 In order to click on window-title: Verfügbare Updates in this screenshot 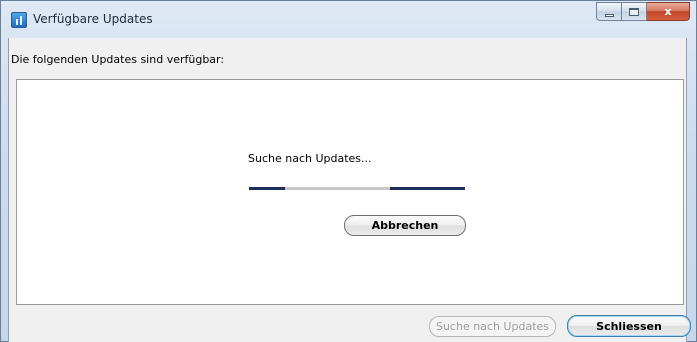, I will do `click(93, 19)`.